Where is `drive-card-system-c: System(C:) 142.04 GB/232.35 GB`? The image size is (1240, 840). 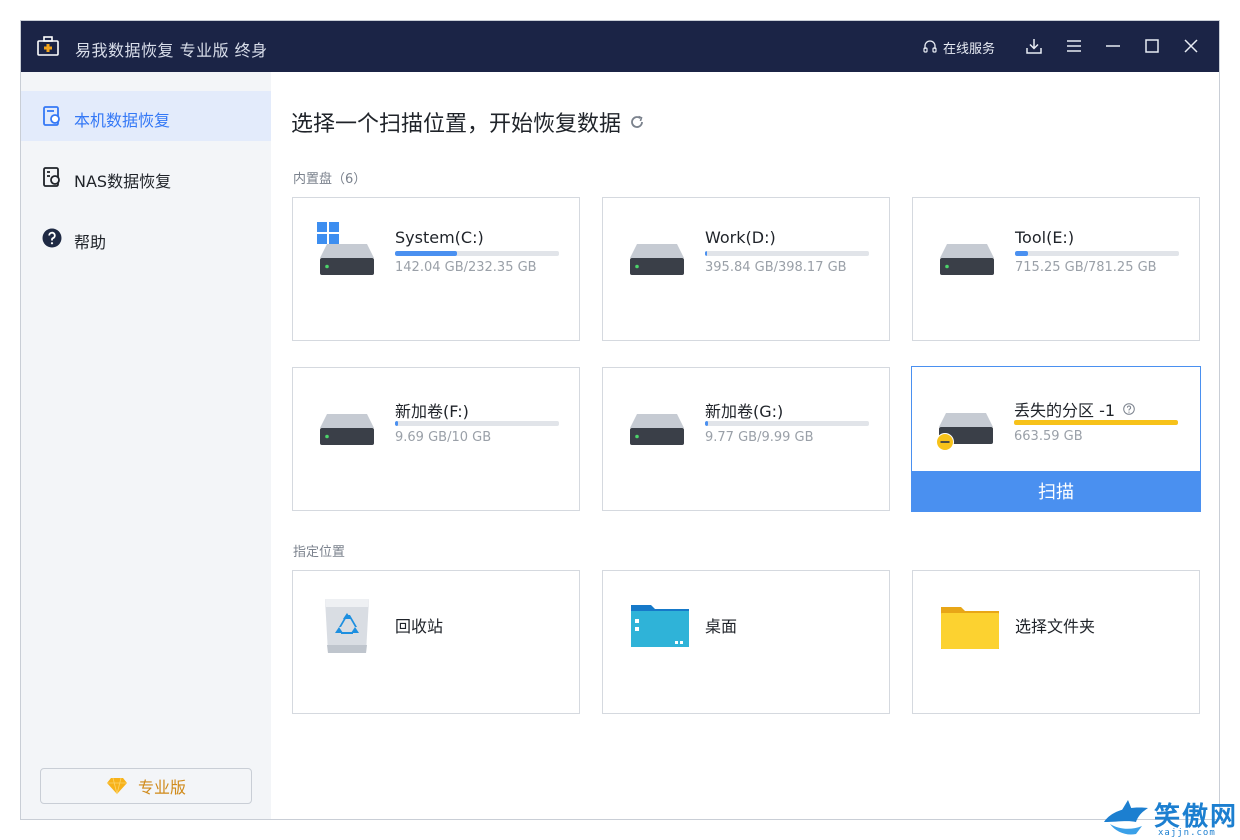 drive-card-system-c: System(C:) 142.04 GB/232.35 GB is located at coordinates (436, 269).